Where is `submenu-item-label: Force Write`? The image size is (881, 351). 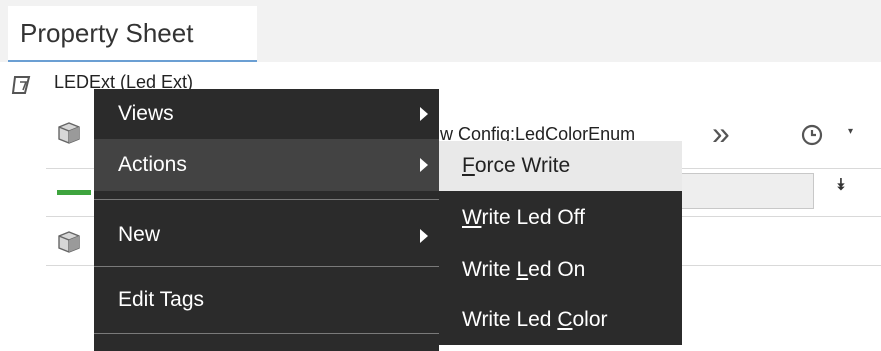
submenu-item-label: Force Write is located at coordinates (516, 165).